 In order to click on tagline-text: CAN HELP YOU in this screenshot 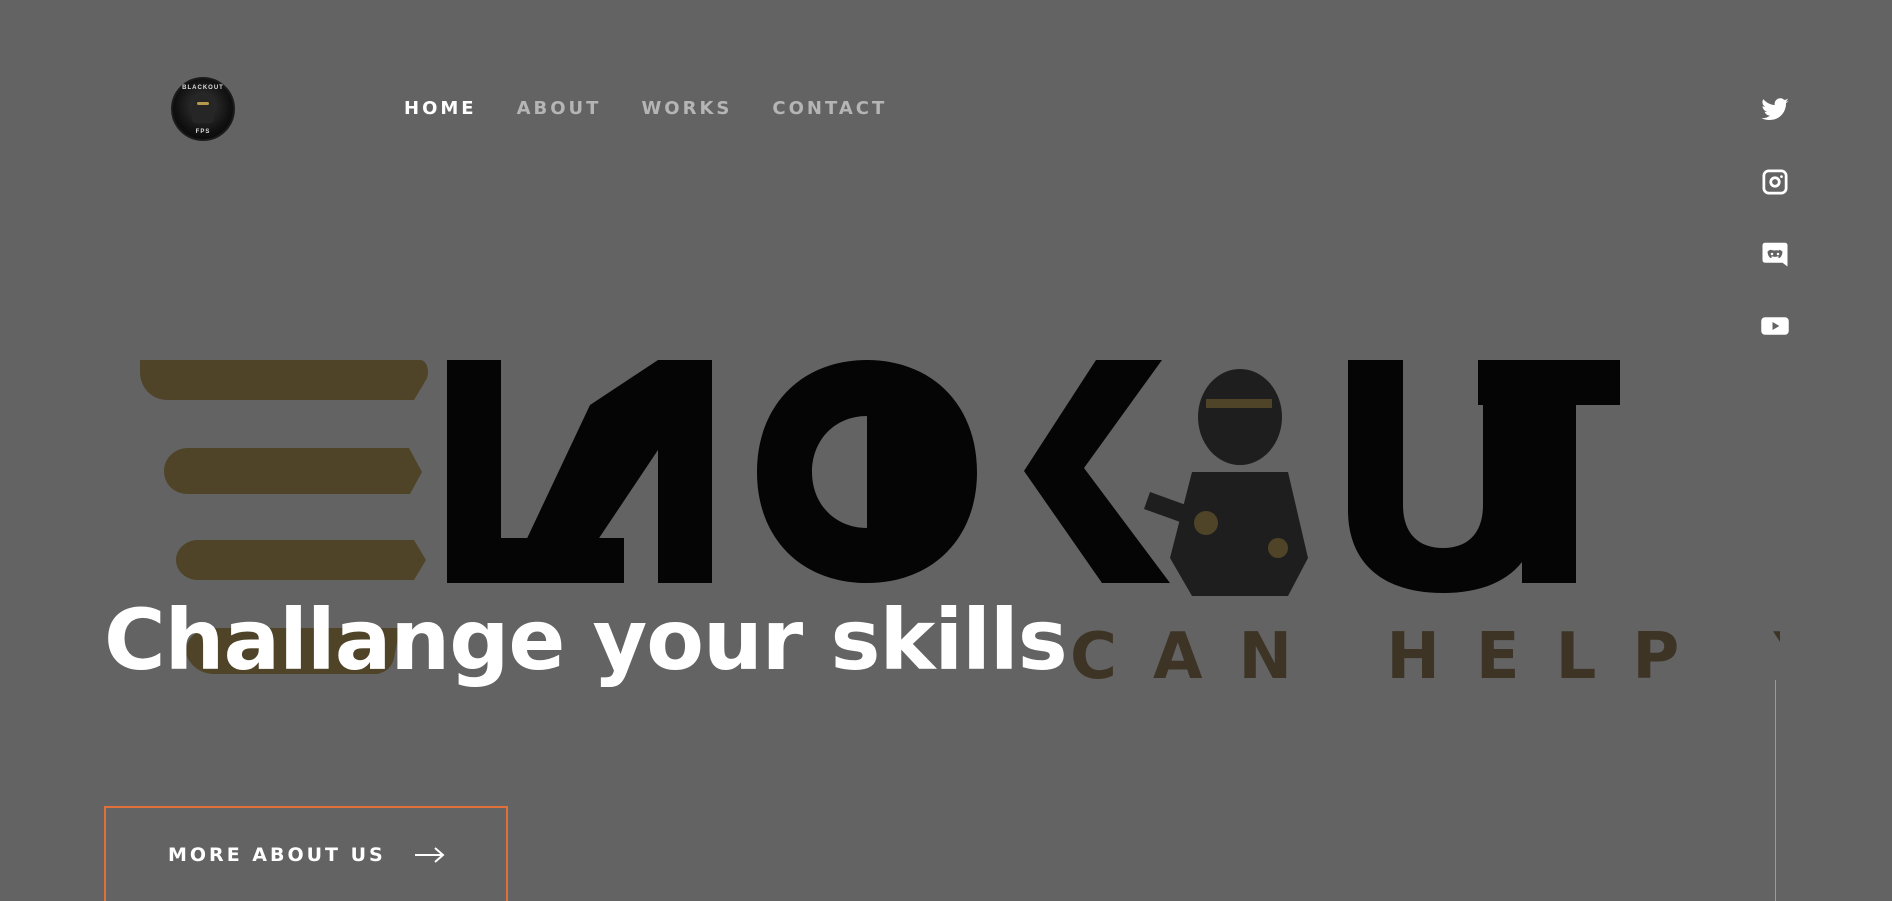, I will do `click(1425, 655)`.